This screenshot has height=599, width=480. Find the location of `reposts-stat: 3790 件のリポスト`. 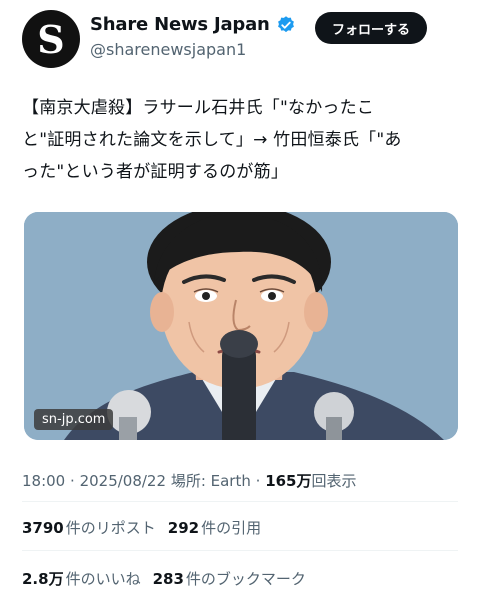

reposts-stat: 3790 件のリポスト is located at coordinates (89, 527).